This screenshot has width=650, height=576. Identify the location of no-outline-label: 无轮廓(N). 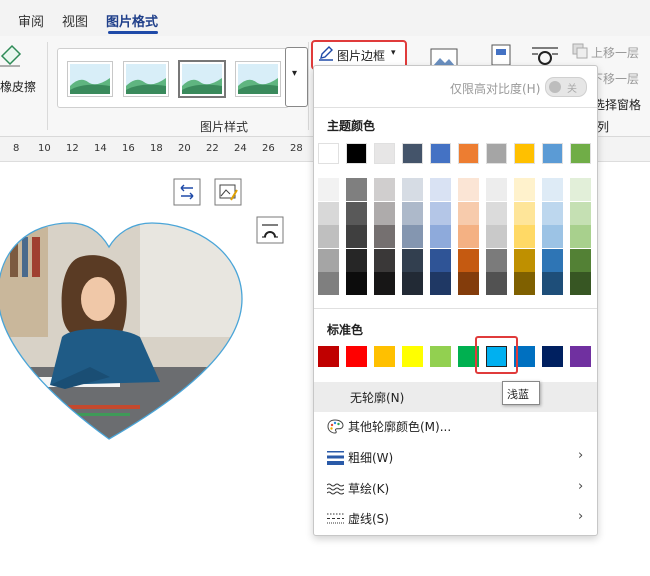
(377, 398).